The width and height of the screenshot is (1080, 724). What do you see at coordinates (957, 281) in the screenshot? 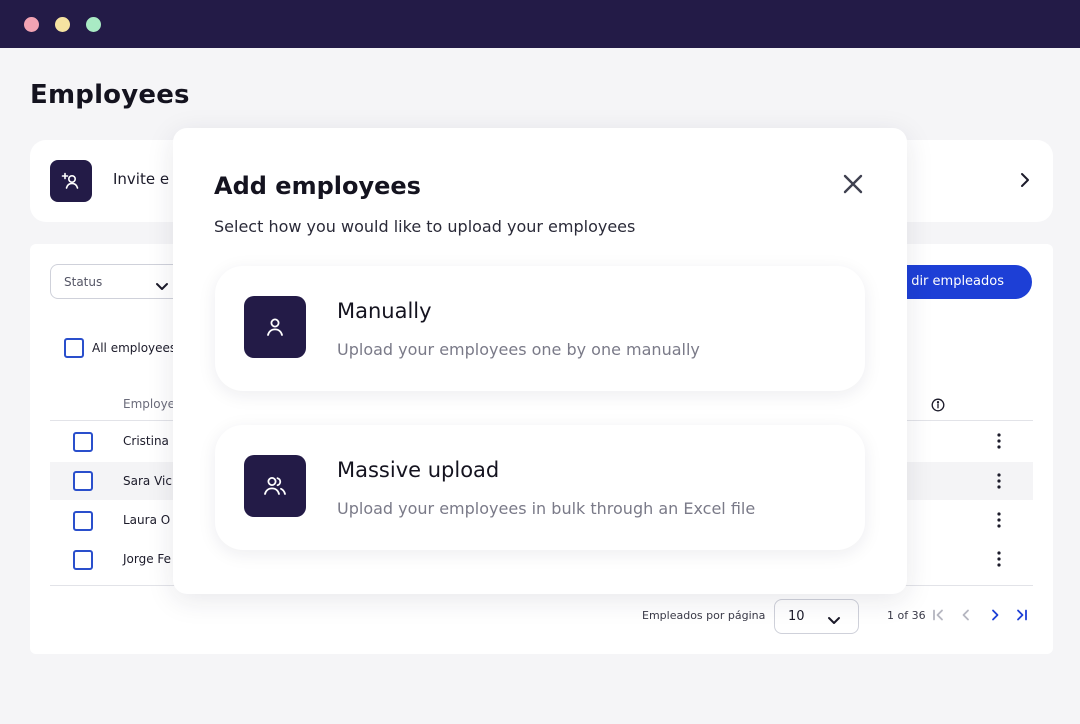
I see `add-employees-button-label: dir empleados` at bounding box center [957, 281].